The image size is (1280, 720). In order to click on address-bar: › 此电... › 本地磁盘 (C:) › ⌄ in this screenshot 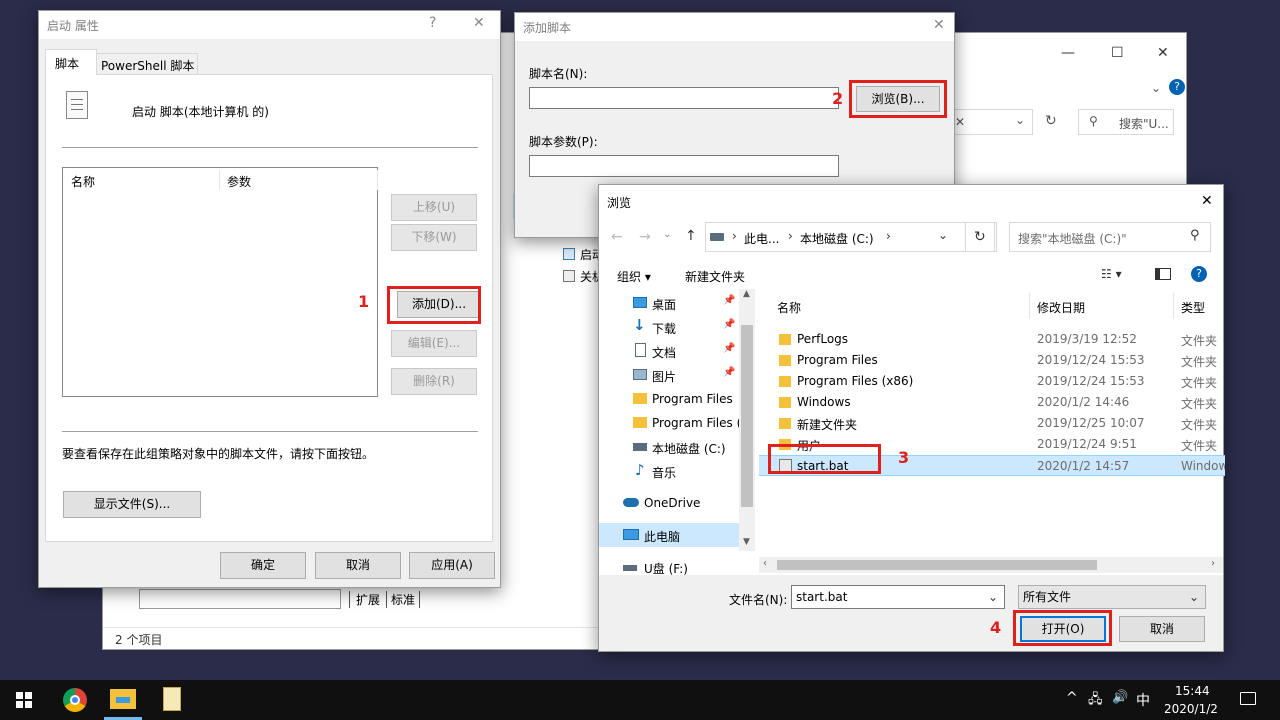, I will do `click(851, 237)`.